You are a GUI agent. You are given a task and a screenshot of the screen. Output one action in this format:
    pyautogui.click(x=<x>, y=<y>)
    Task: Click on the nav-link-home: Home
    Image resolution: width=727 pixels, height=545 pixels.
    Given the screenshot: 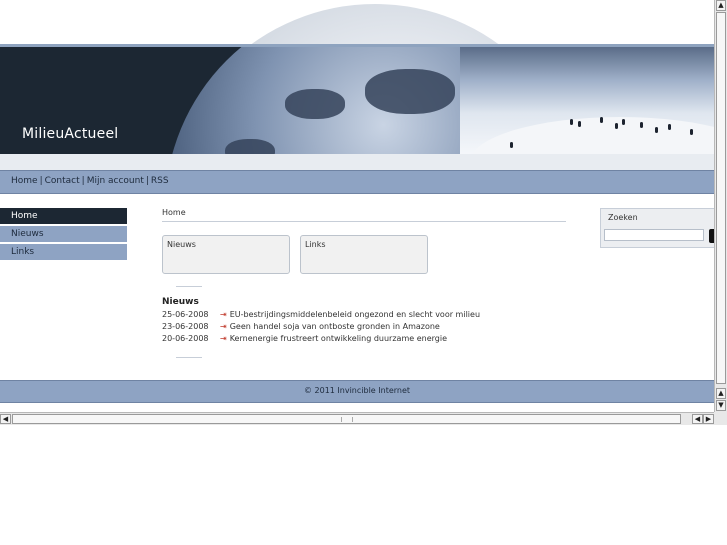 What is the action you would take?
    pyautogui.click(x=24, y=181)
    